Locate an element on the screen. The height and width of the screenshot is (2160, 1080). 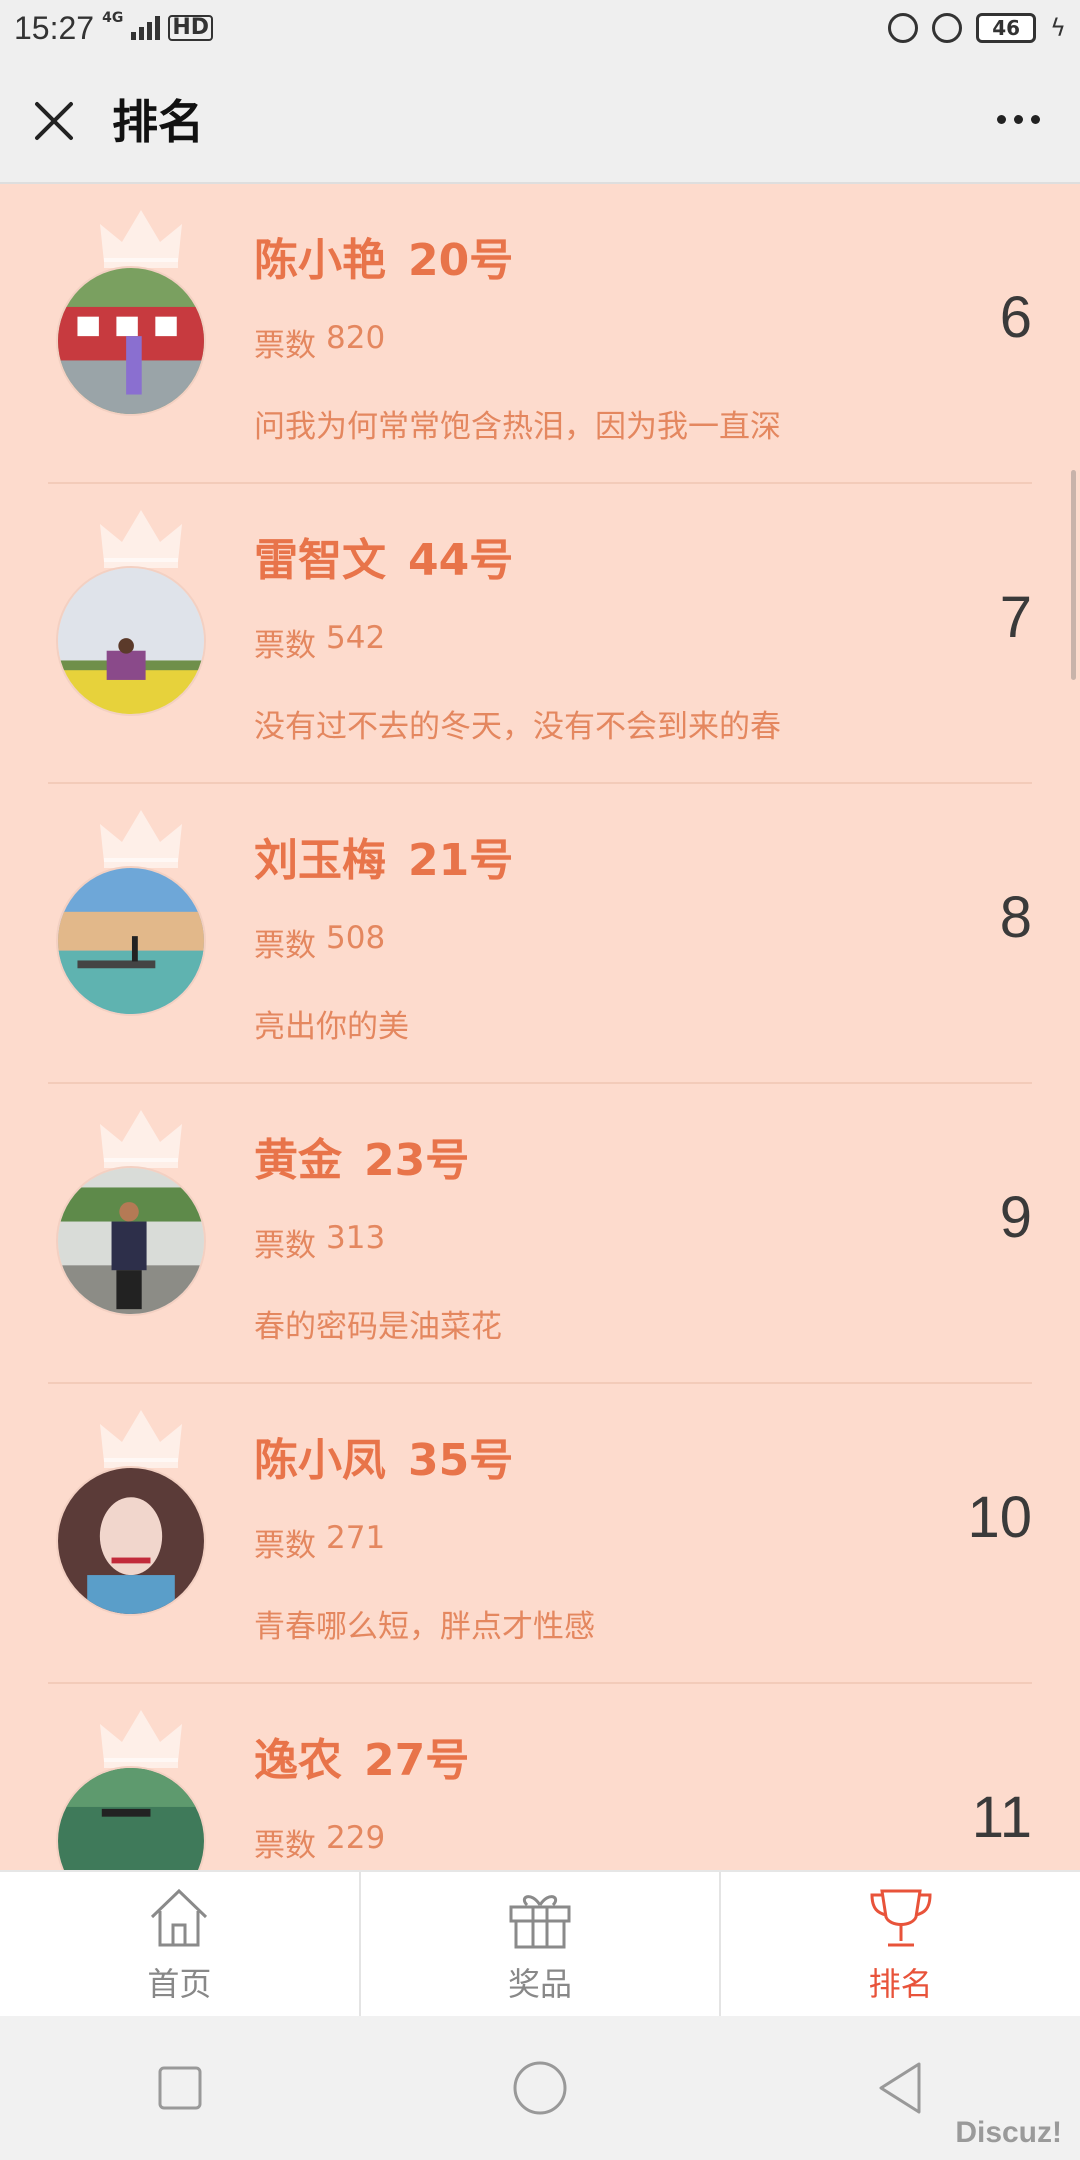
entry-number: 44号 is located at coordinates (461, 560).